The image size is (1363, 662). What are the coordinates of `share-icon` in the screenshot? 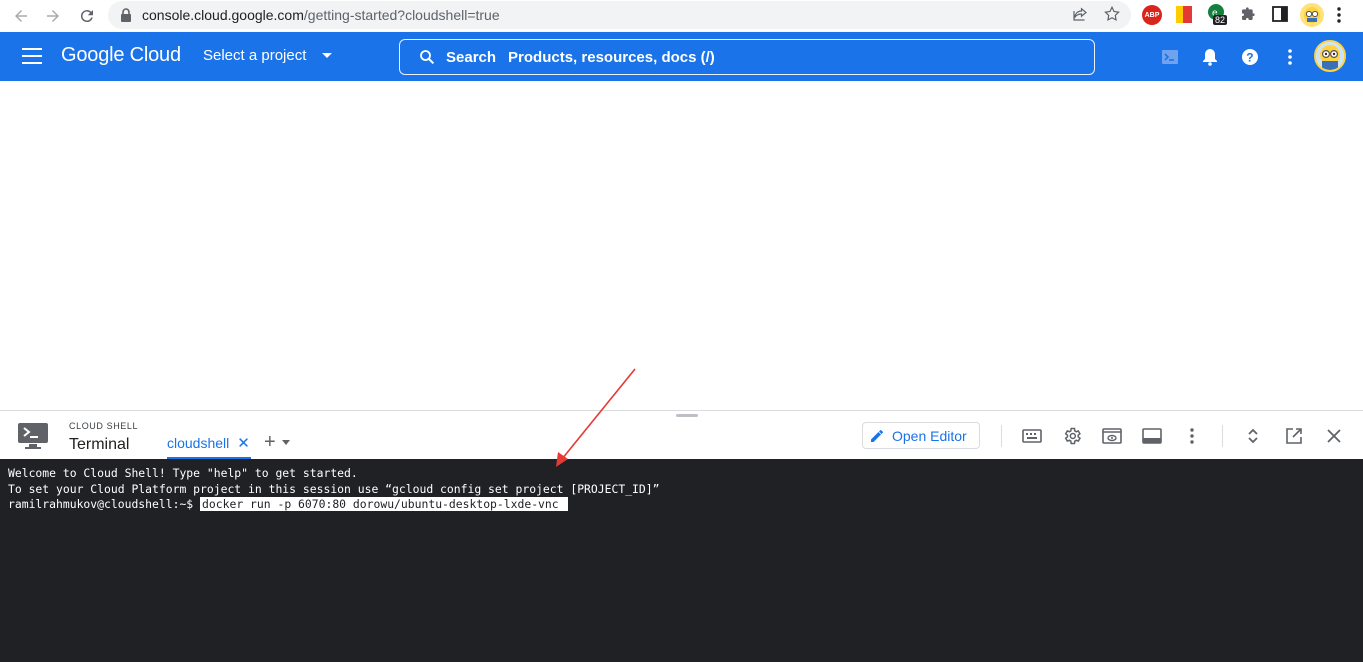 It's located at (1080, 14).